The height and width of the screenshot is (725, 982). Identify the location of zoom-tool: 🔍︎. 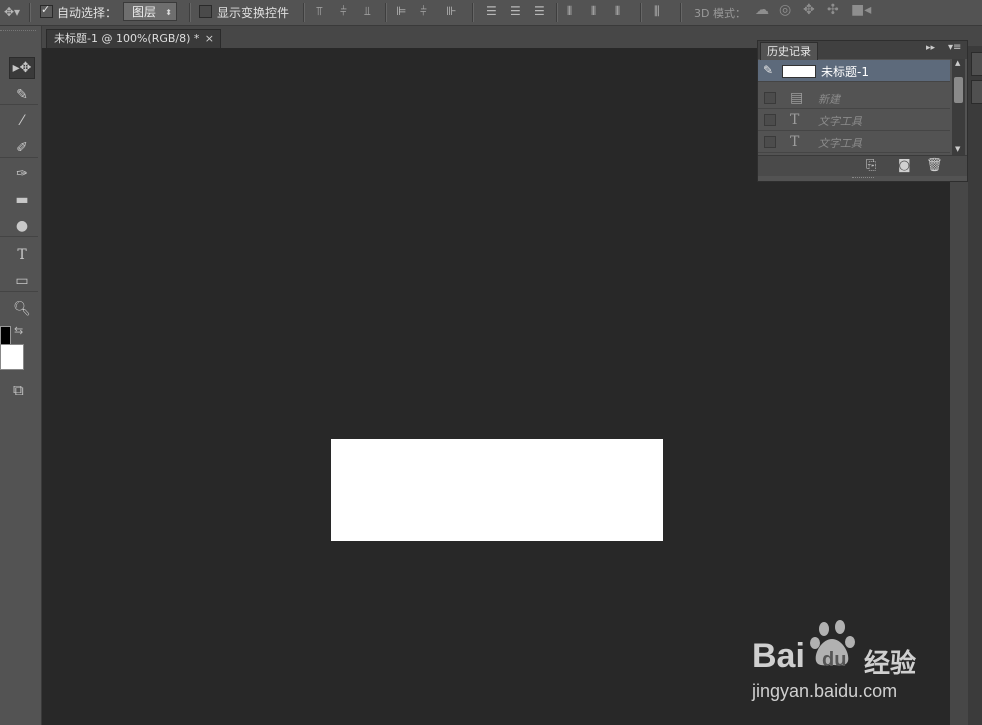
(22, 309).